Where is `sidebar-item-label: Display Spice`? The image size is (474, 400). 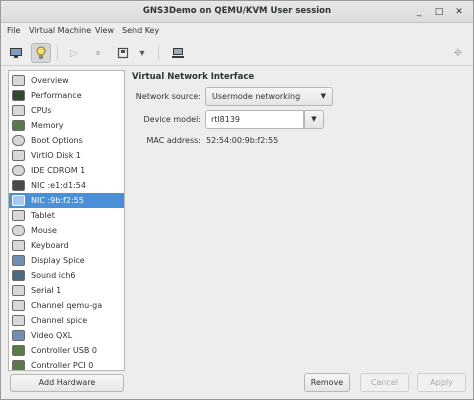
sidebar-item-label: Display Spice is located at coordinates (58, 260).